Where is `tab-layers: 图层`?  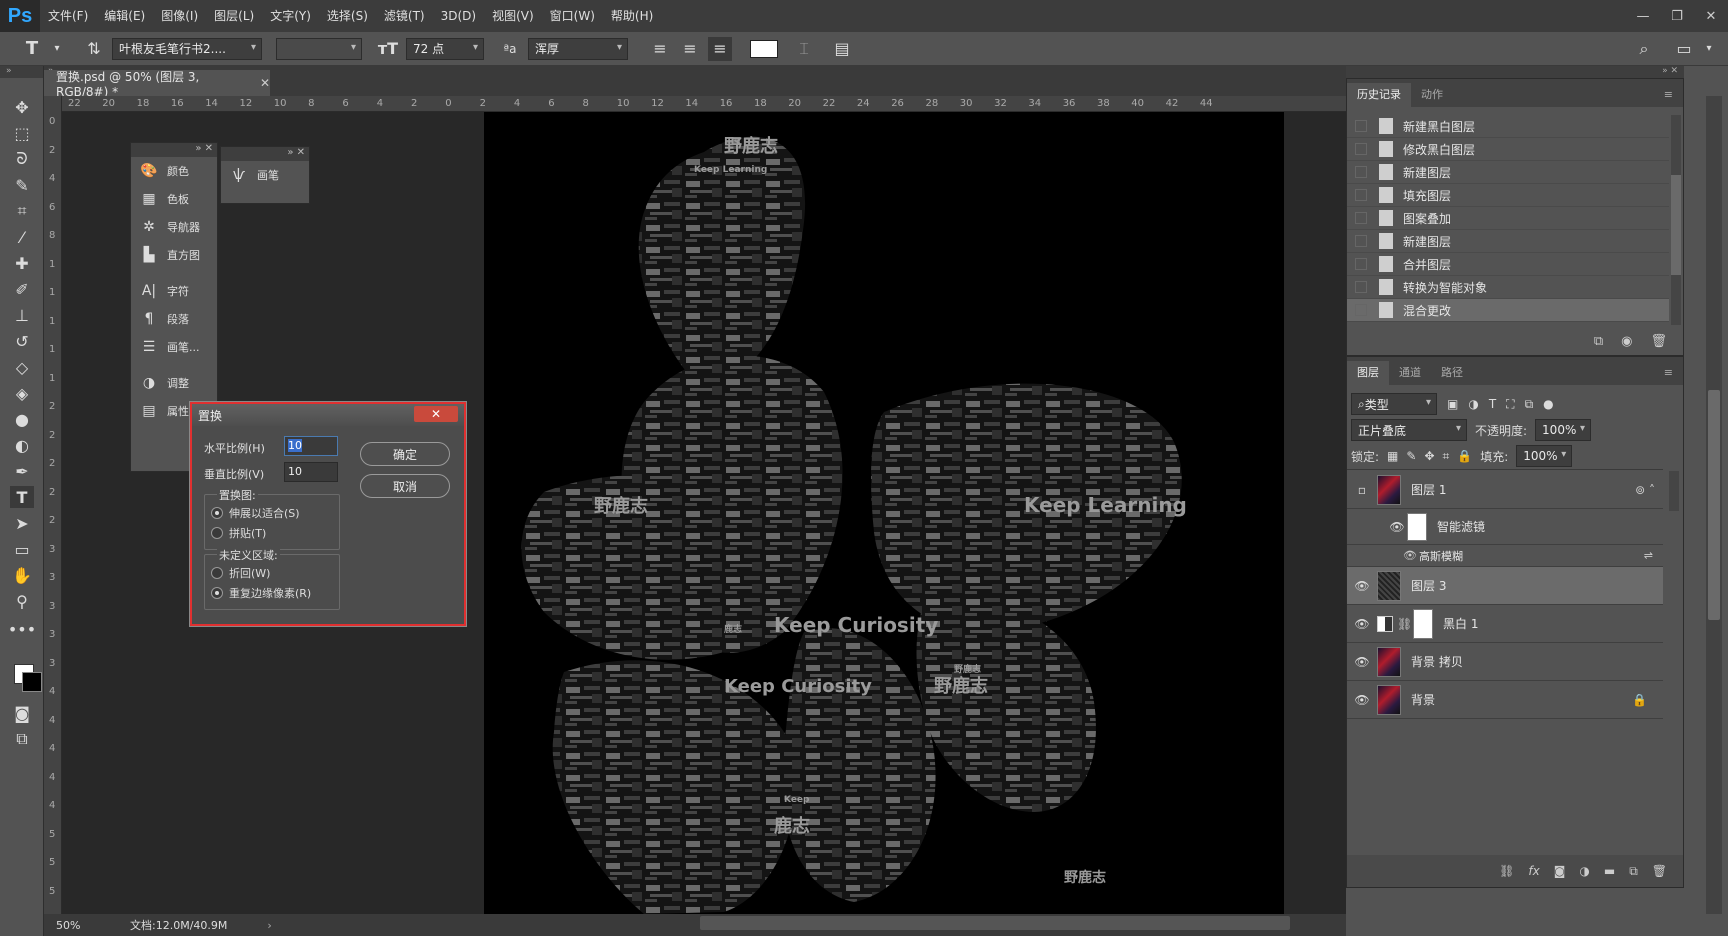 tab-layers: 图层 is located at coordinates (1368, 373).